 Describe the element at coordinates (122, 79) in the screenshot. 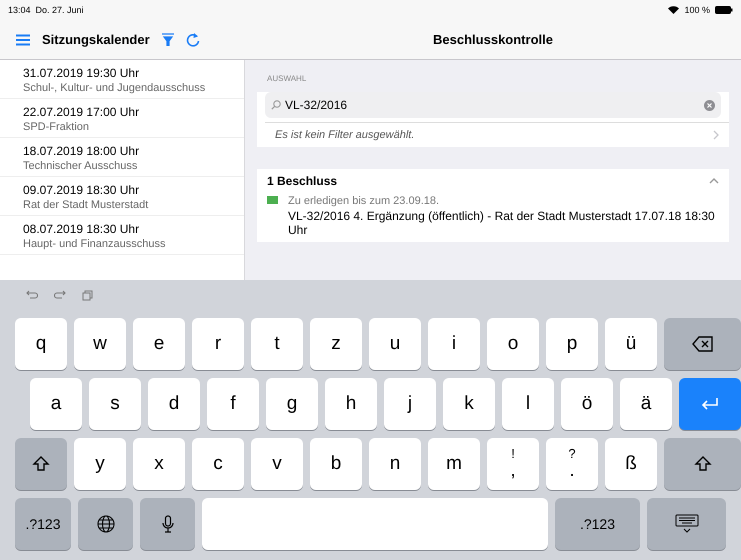

I see `meeting-item: 31.07.2019 19:30 Uhr Schul-, Kultur- und Jugendausschuss` at that location.